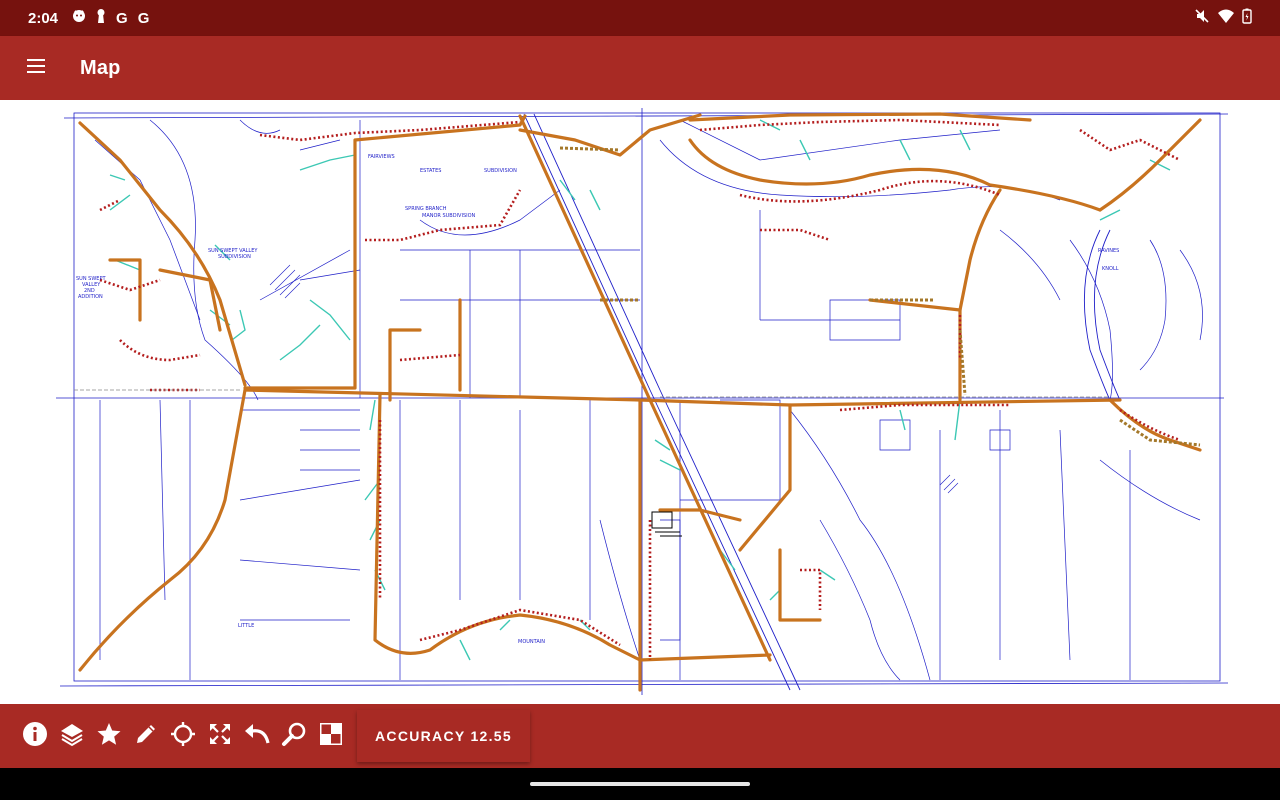  I want to click on edit-button, so click(145, 736).